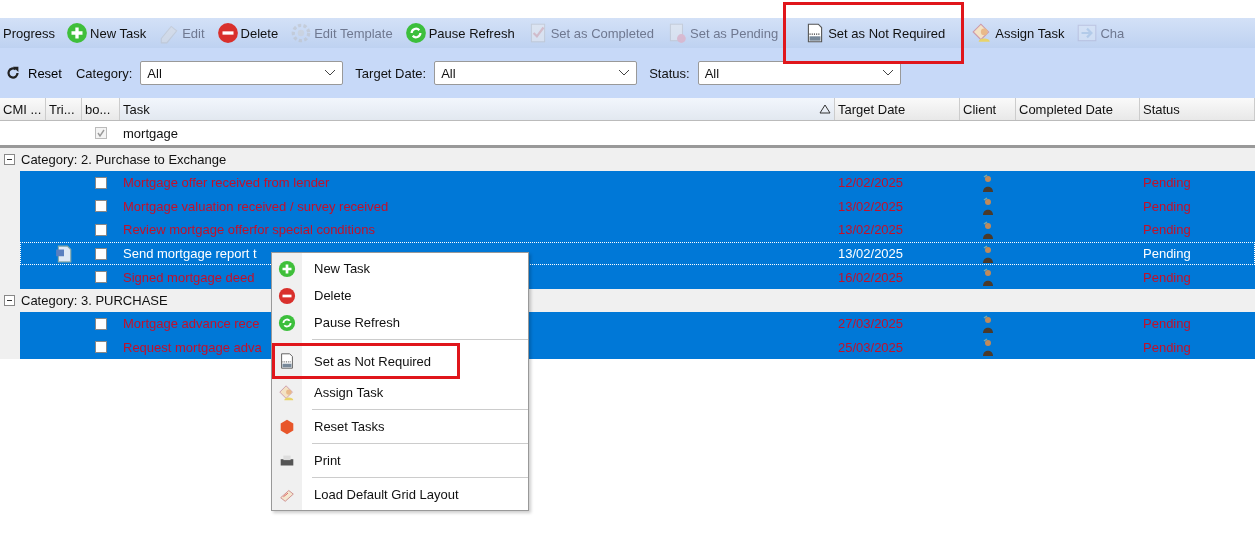  I want to click on table-cell: Review mortgage offerfor special conditions, so click(249, 230).